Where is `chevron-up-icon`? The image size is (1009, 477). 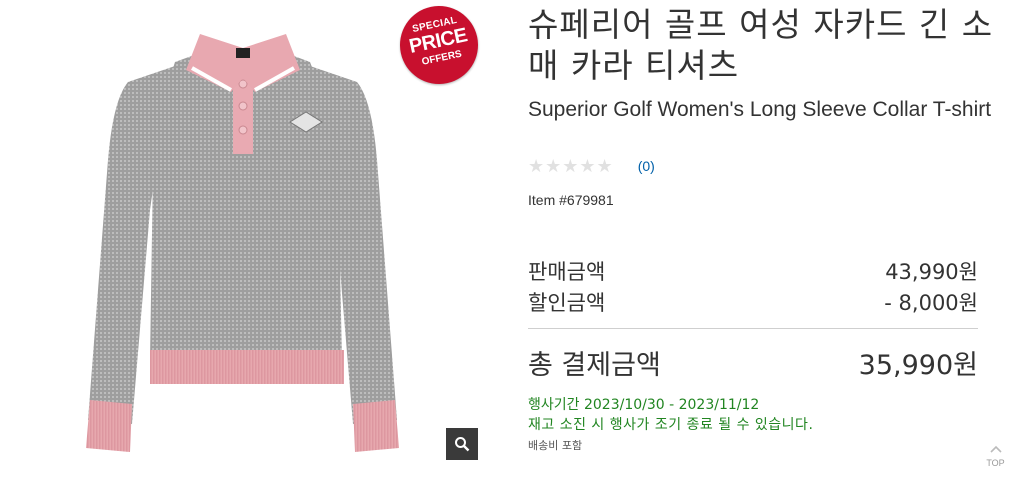
chevron-up-icon is located at coordinates (995, 449).